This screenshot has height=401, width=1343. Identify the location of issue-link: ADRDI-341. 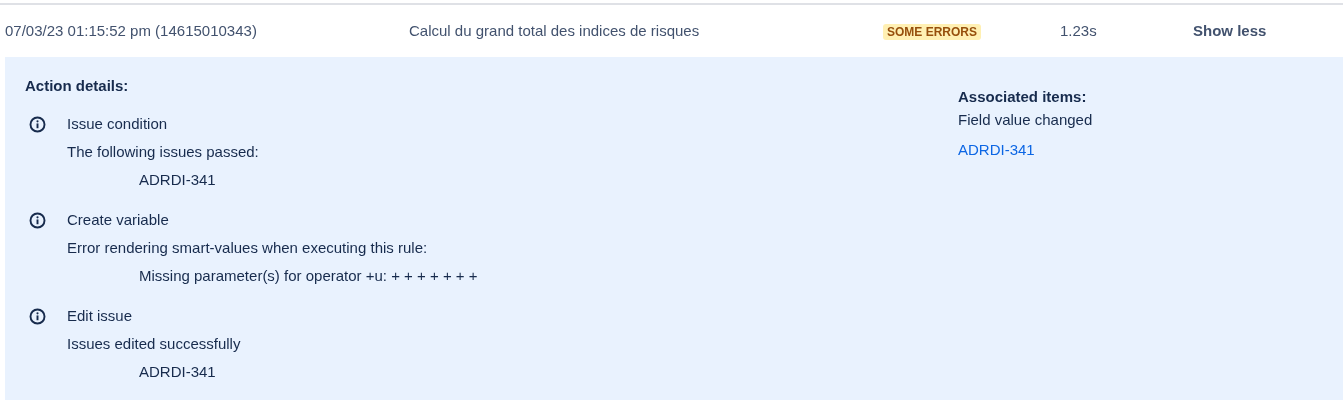
(996, 149).